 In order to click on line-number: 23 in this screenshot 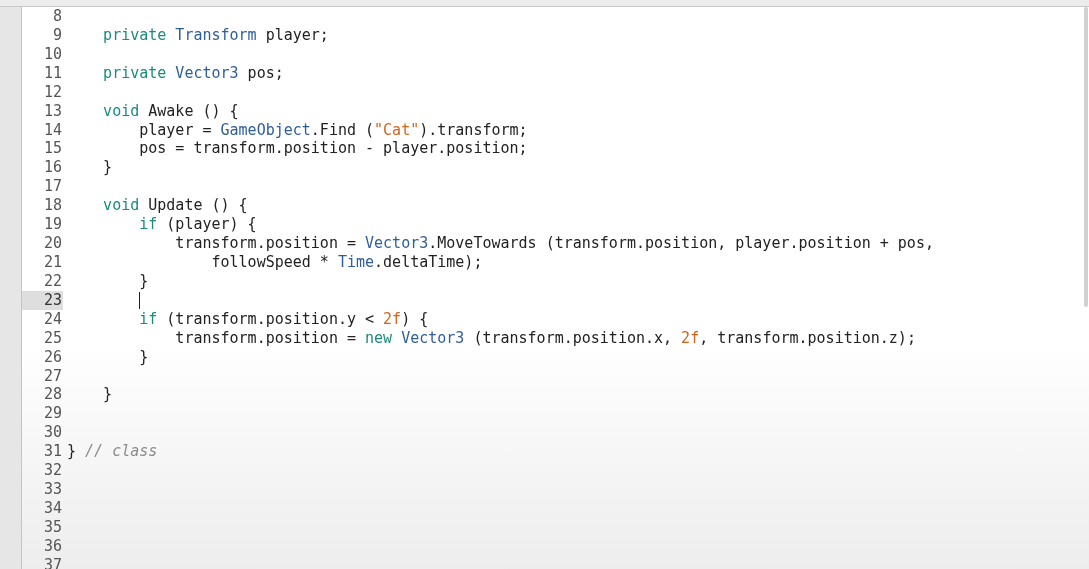, I will do `click(42, 300)`.